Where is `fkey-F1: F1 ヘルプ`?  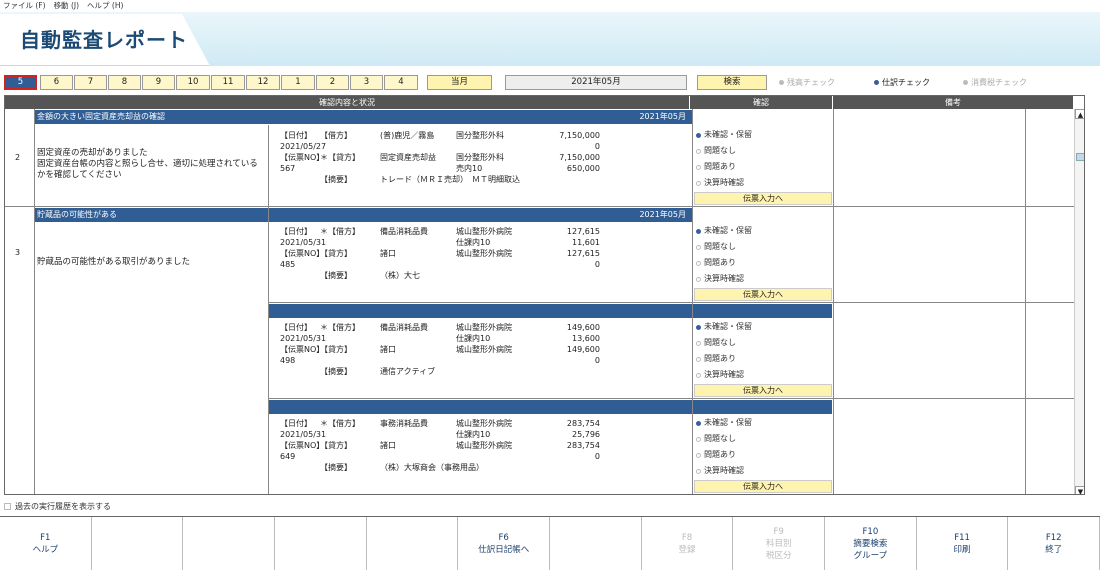 fkey-F1: F1 ヘルプ is located at coordinates (46, 543).